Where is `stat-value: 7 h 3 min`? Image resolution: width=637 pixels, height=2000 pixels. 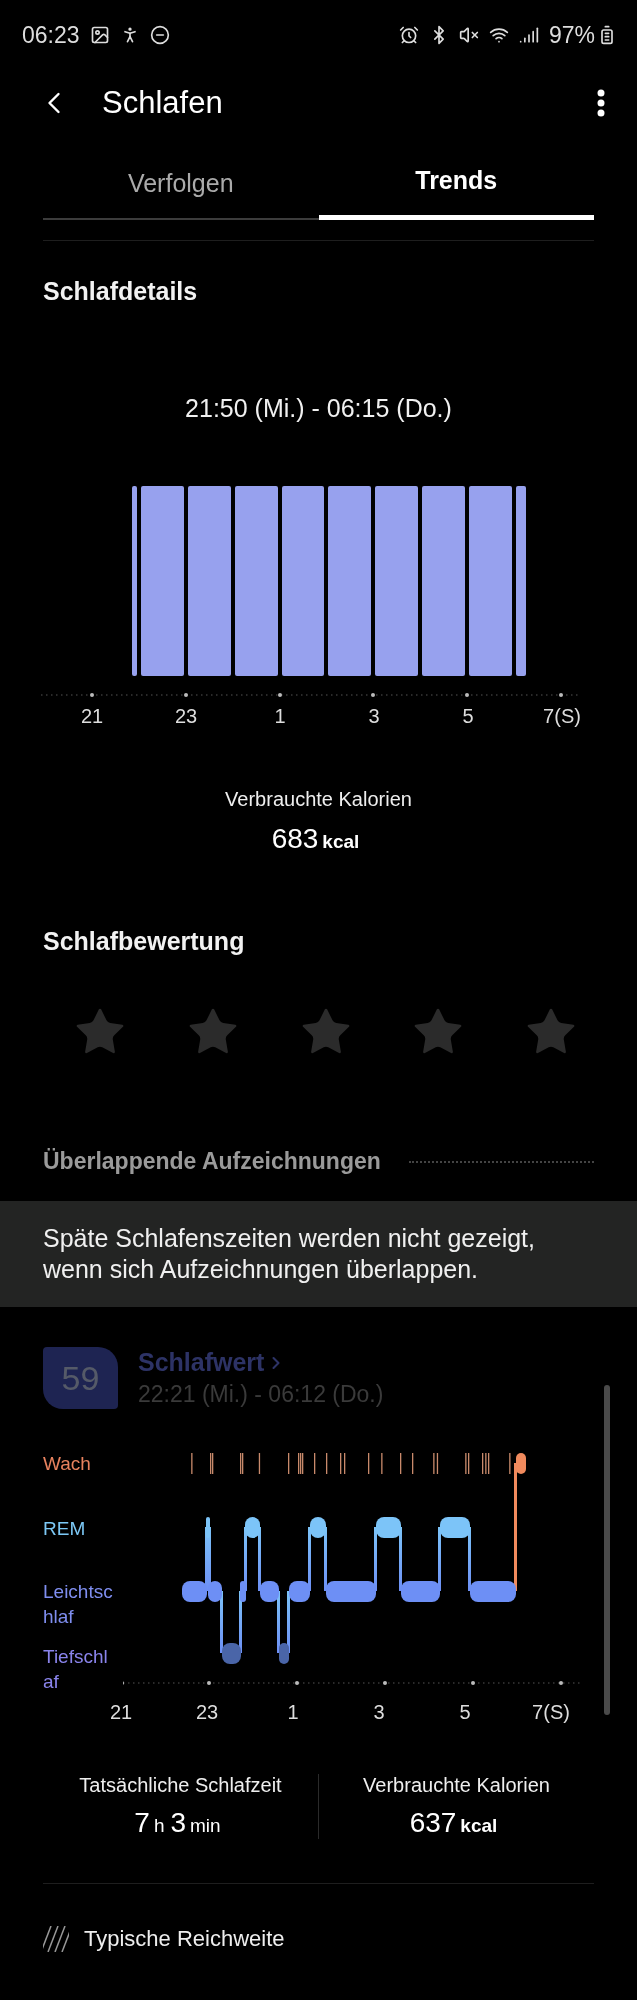
stat-value: 7 h 3 min is located at coordinates (178, 1823).